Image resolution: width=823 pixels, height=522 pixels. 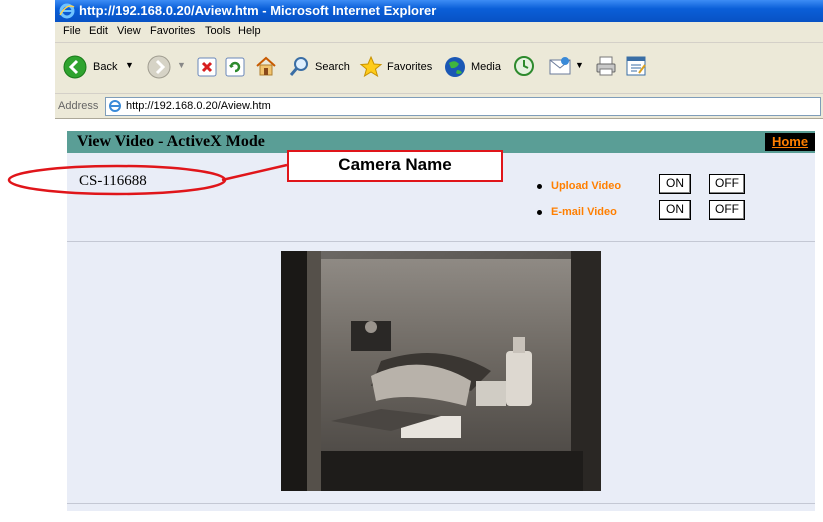 I want to click on favorites-button: Favorites, so click(x=398, y=68).